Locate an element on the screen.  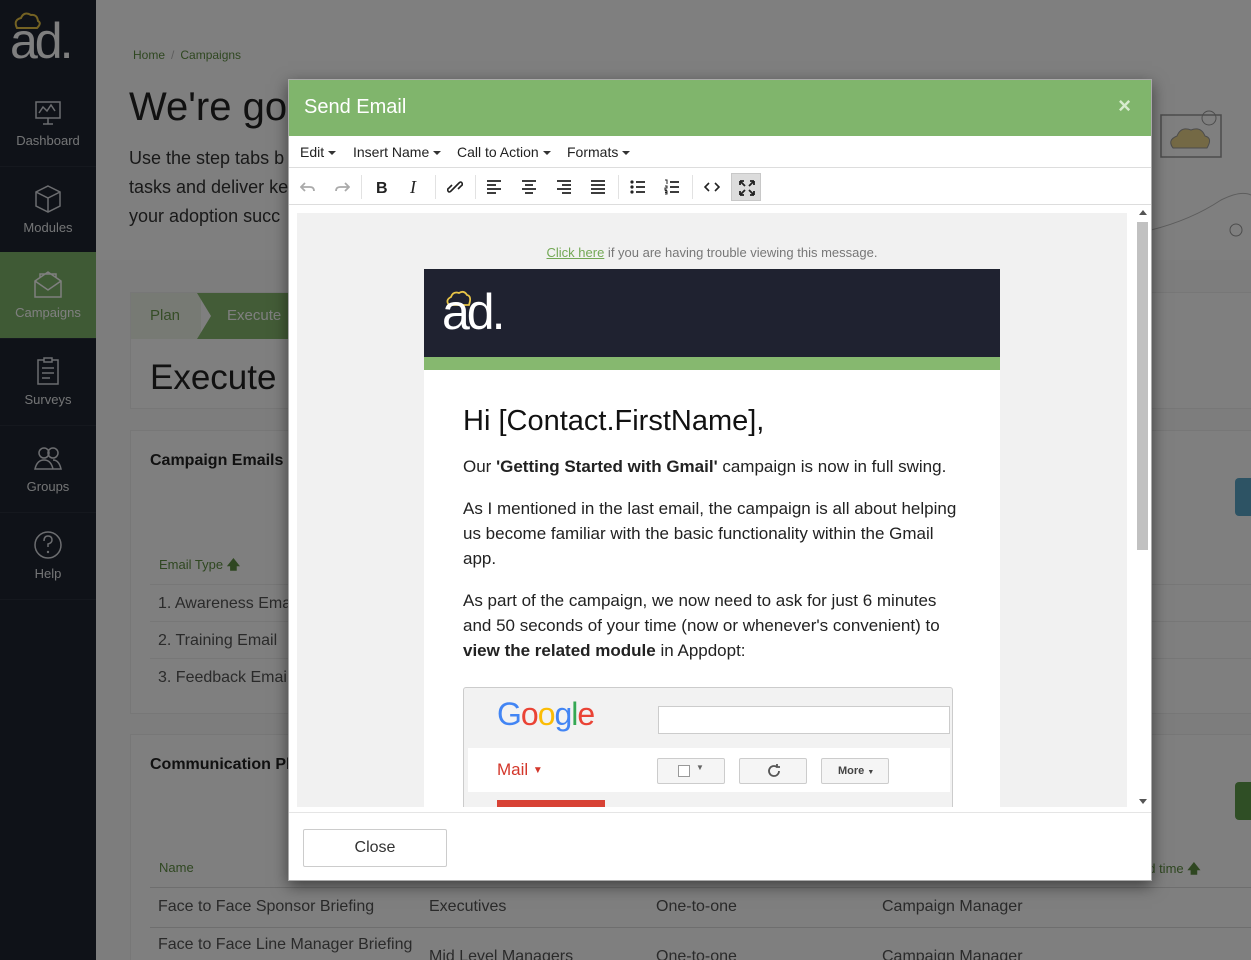
google-logo: Google is located at coordinates (546, 714).